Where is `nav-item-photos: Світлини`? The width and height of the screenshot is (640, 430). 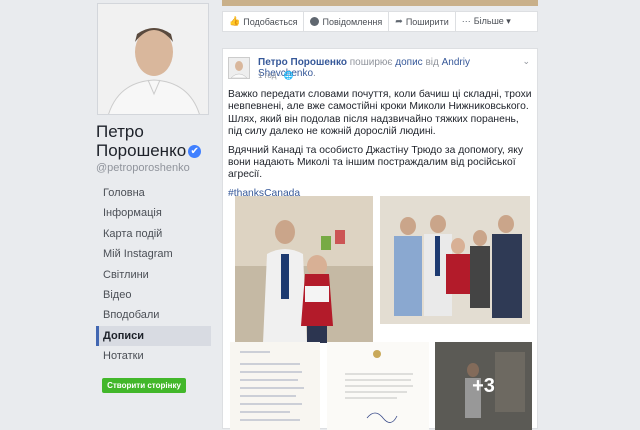
nav-item-photos: Світлини is located at coordinates (153, 275).